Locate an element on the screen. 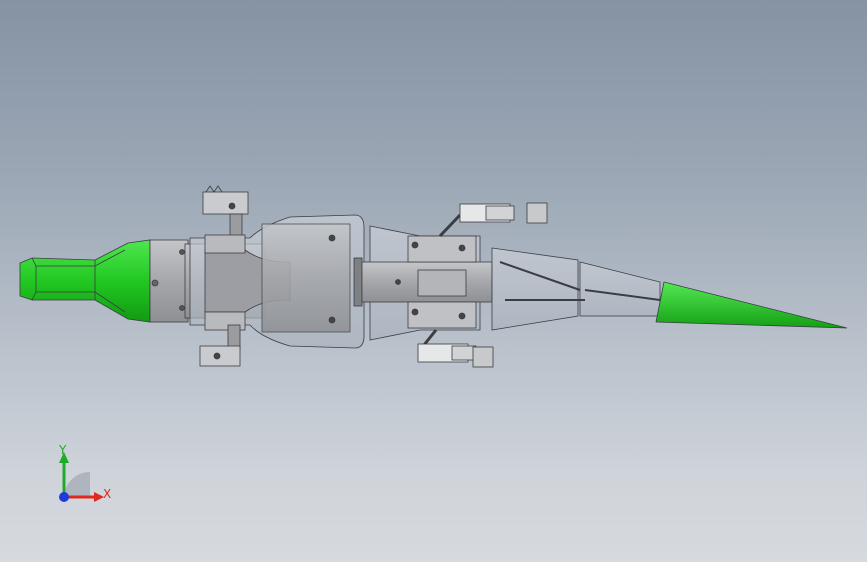  rear-segment-part is located at coordinates (576, 289).